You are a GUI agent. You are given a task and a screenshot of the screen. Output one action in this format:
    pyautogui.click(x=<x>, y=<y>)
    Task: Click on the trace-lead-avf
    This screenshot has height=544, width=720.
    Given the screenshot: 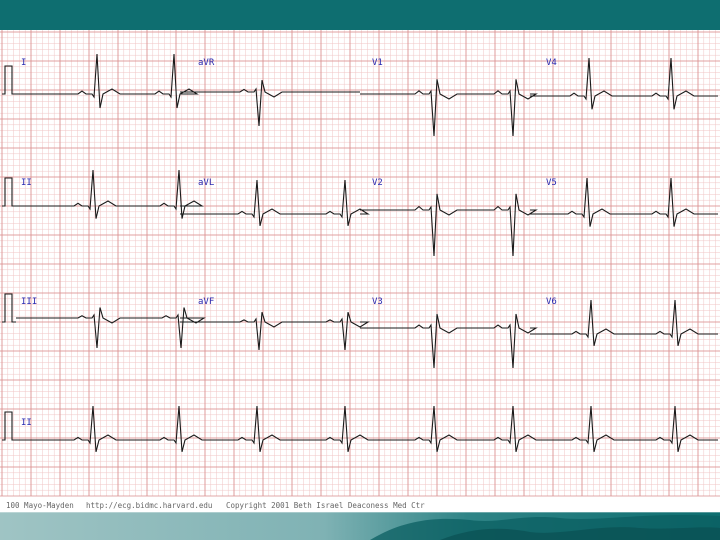 What is the action you would take?
    pyautogui.click(x=275, y=331)
    